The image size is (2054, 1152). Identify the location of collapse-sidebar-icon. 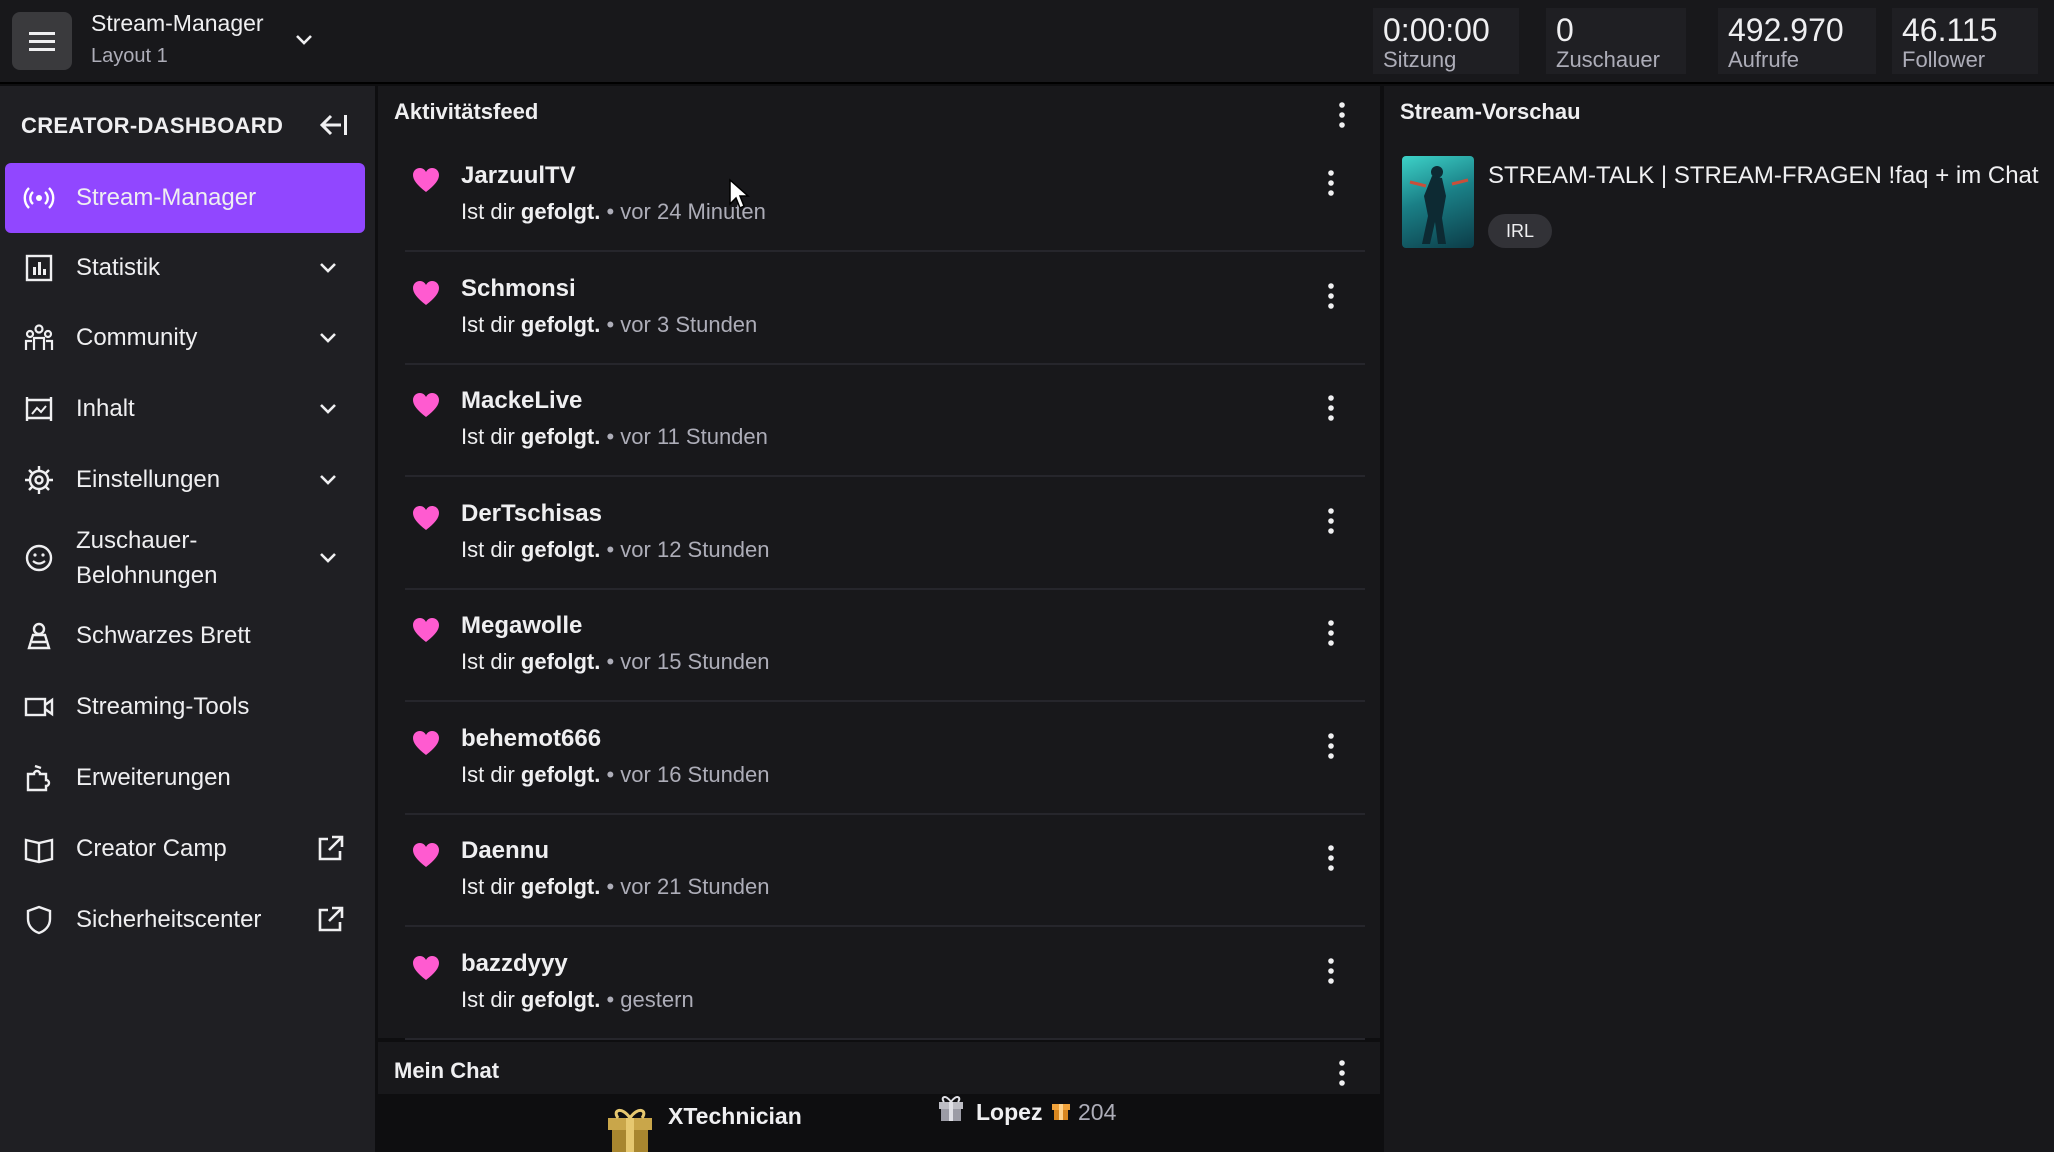
(332, 125).